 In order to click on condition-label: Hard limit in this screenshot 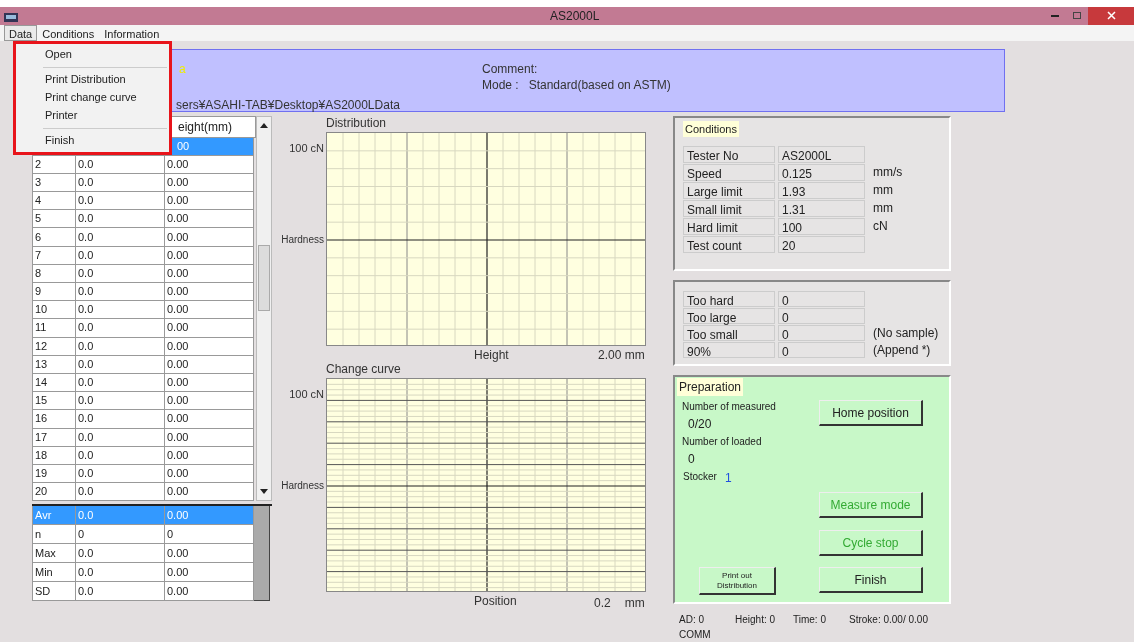, I will do `click(729, 226)`.